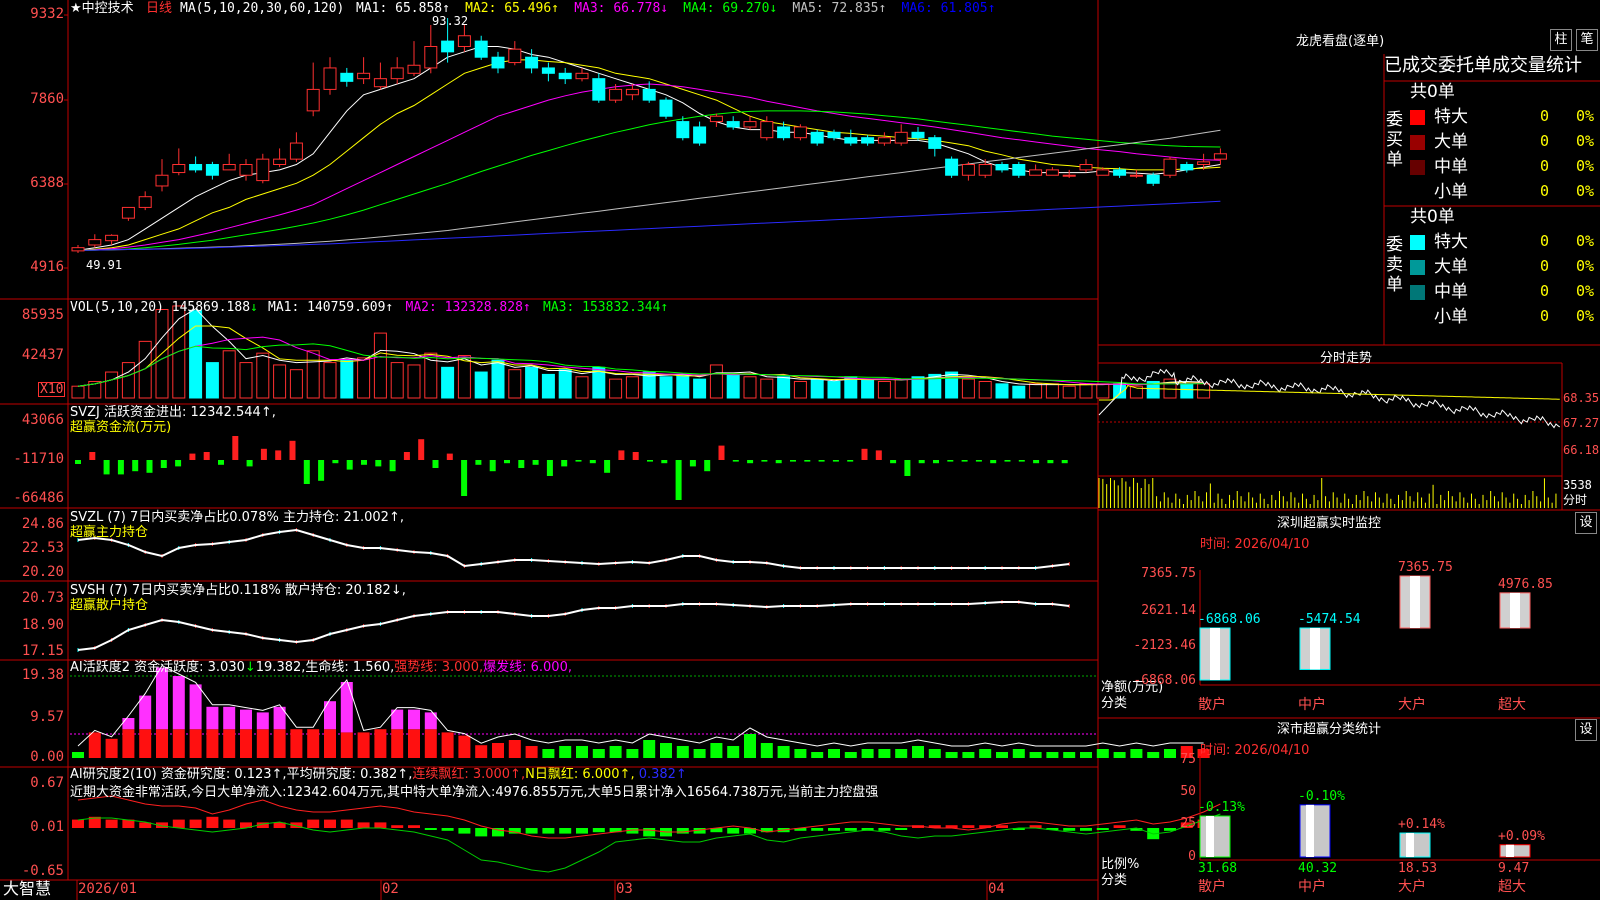 The height and width of the screenshot is (900, 1600). What do you see at coordinates (1586, 523) in the screenshot?
I see `sz-monitor-settings-button: 设` at bounding box center [1586, 523].